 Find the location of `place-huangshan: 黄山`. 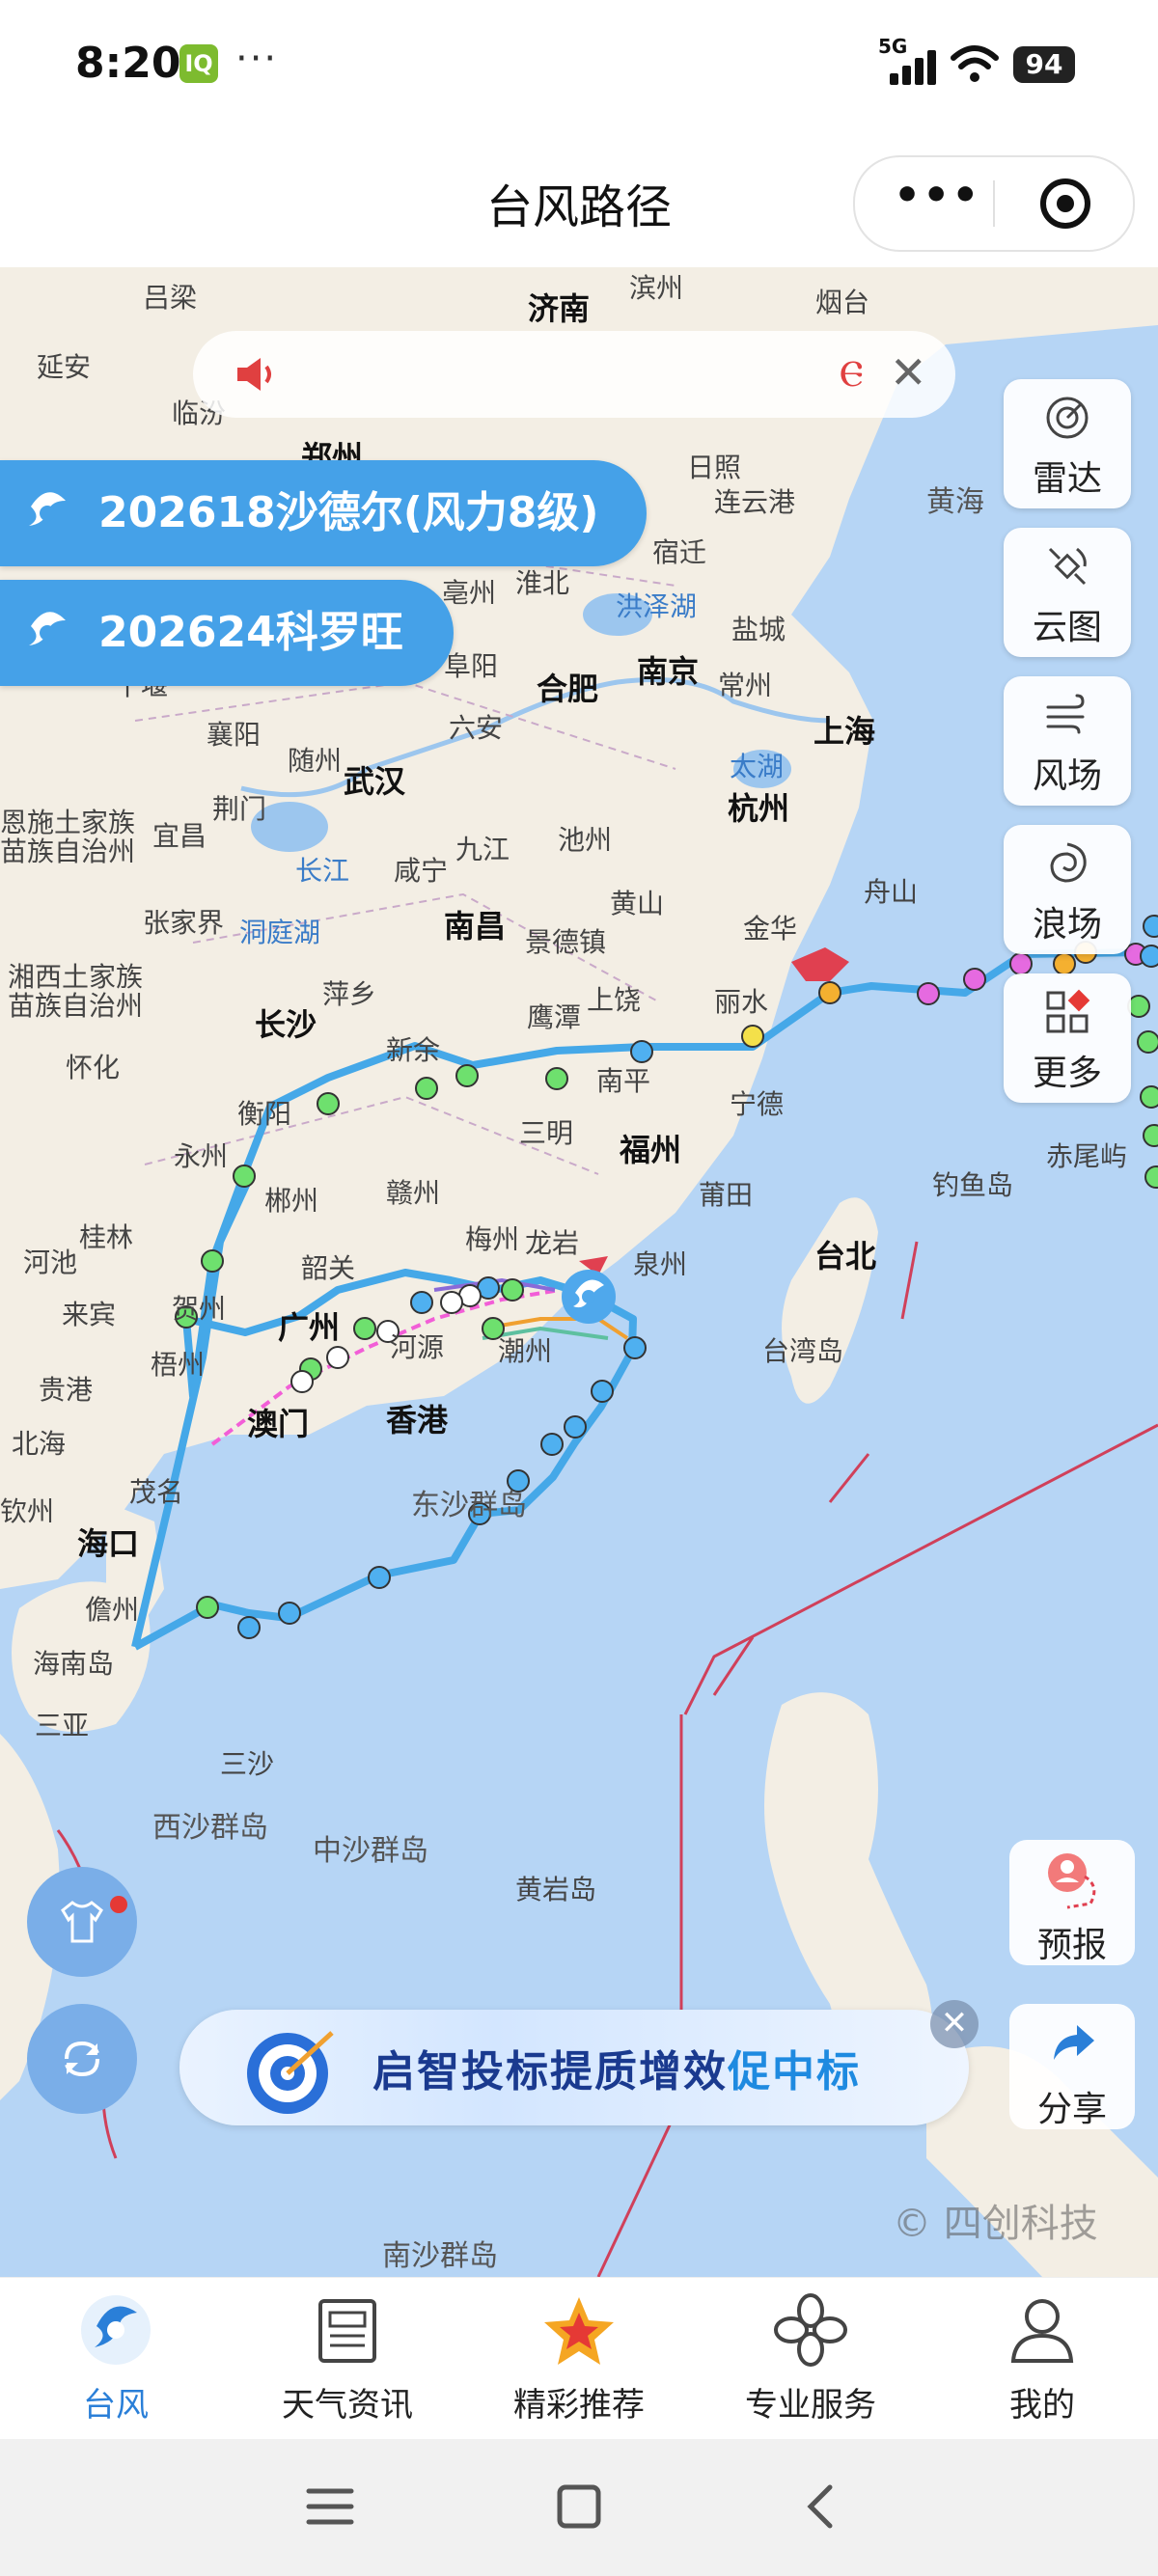

place-huangshan: 黄山 is located at coordinates (637, 903).